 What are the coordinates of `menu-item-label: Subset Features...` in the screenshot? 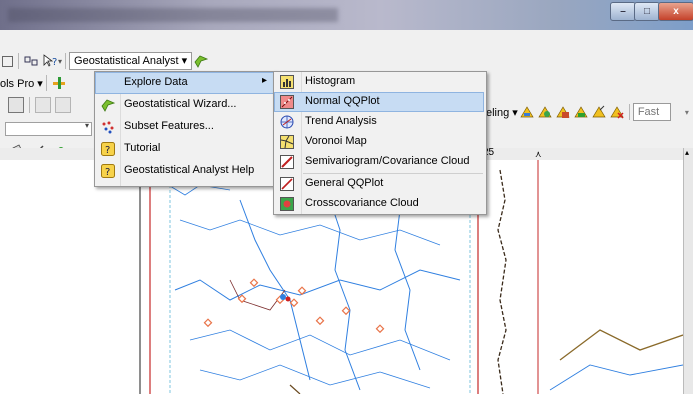 It's located at (169, 126).